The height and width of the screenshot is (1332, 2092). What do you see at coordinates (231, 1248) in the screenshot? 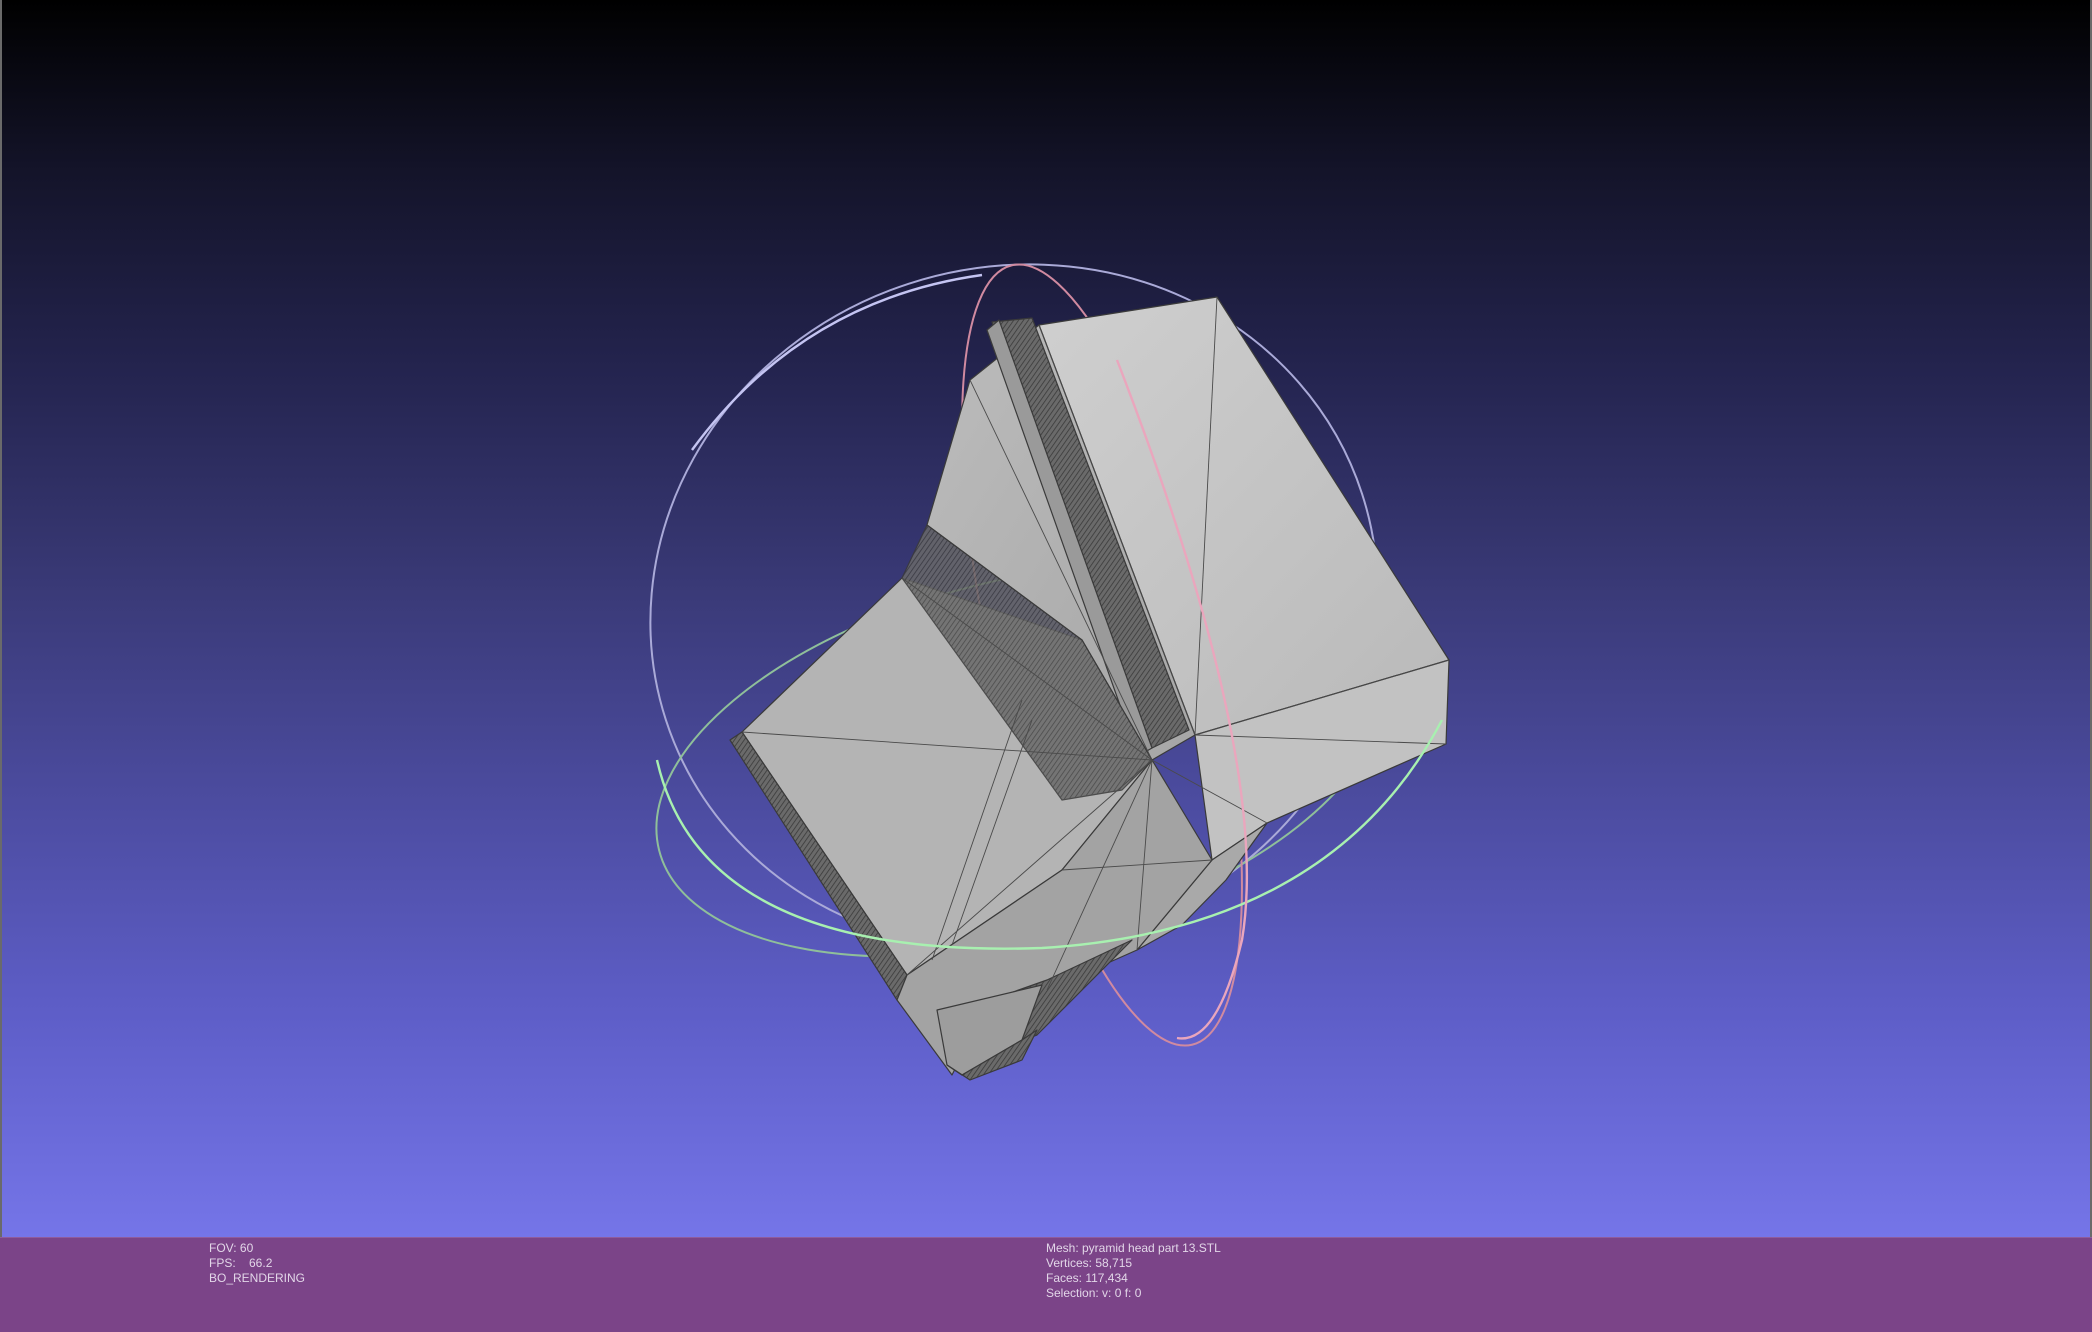
I see `fov-readout: FOV: 60` at bounding box center [231, 1248].